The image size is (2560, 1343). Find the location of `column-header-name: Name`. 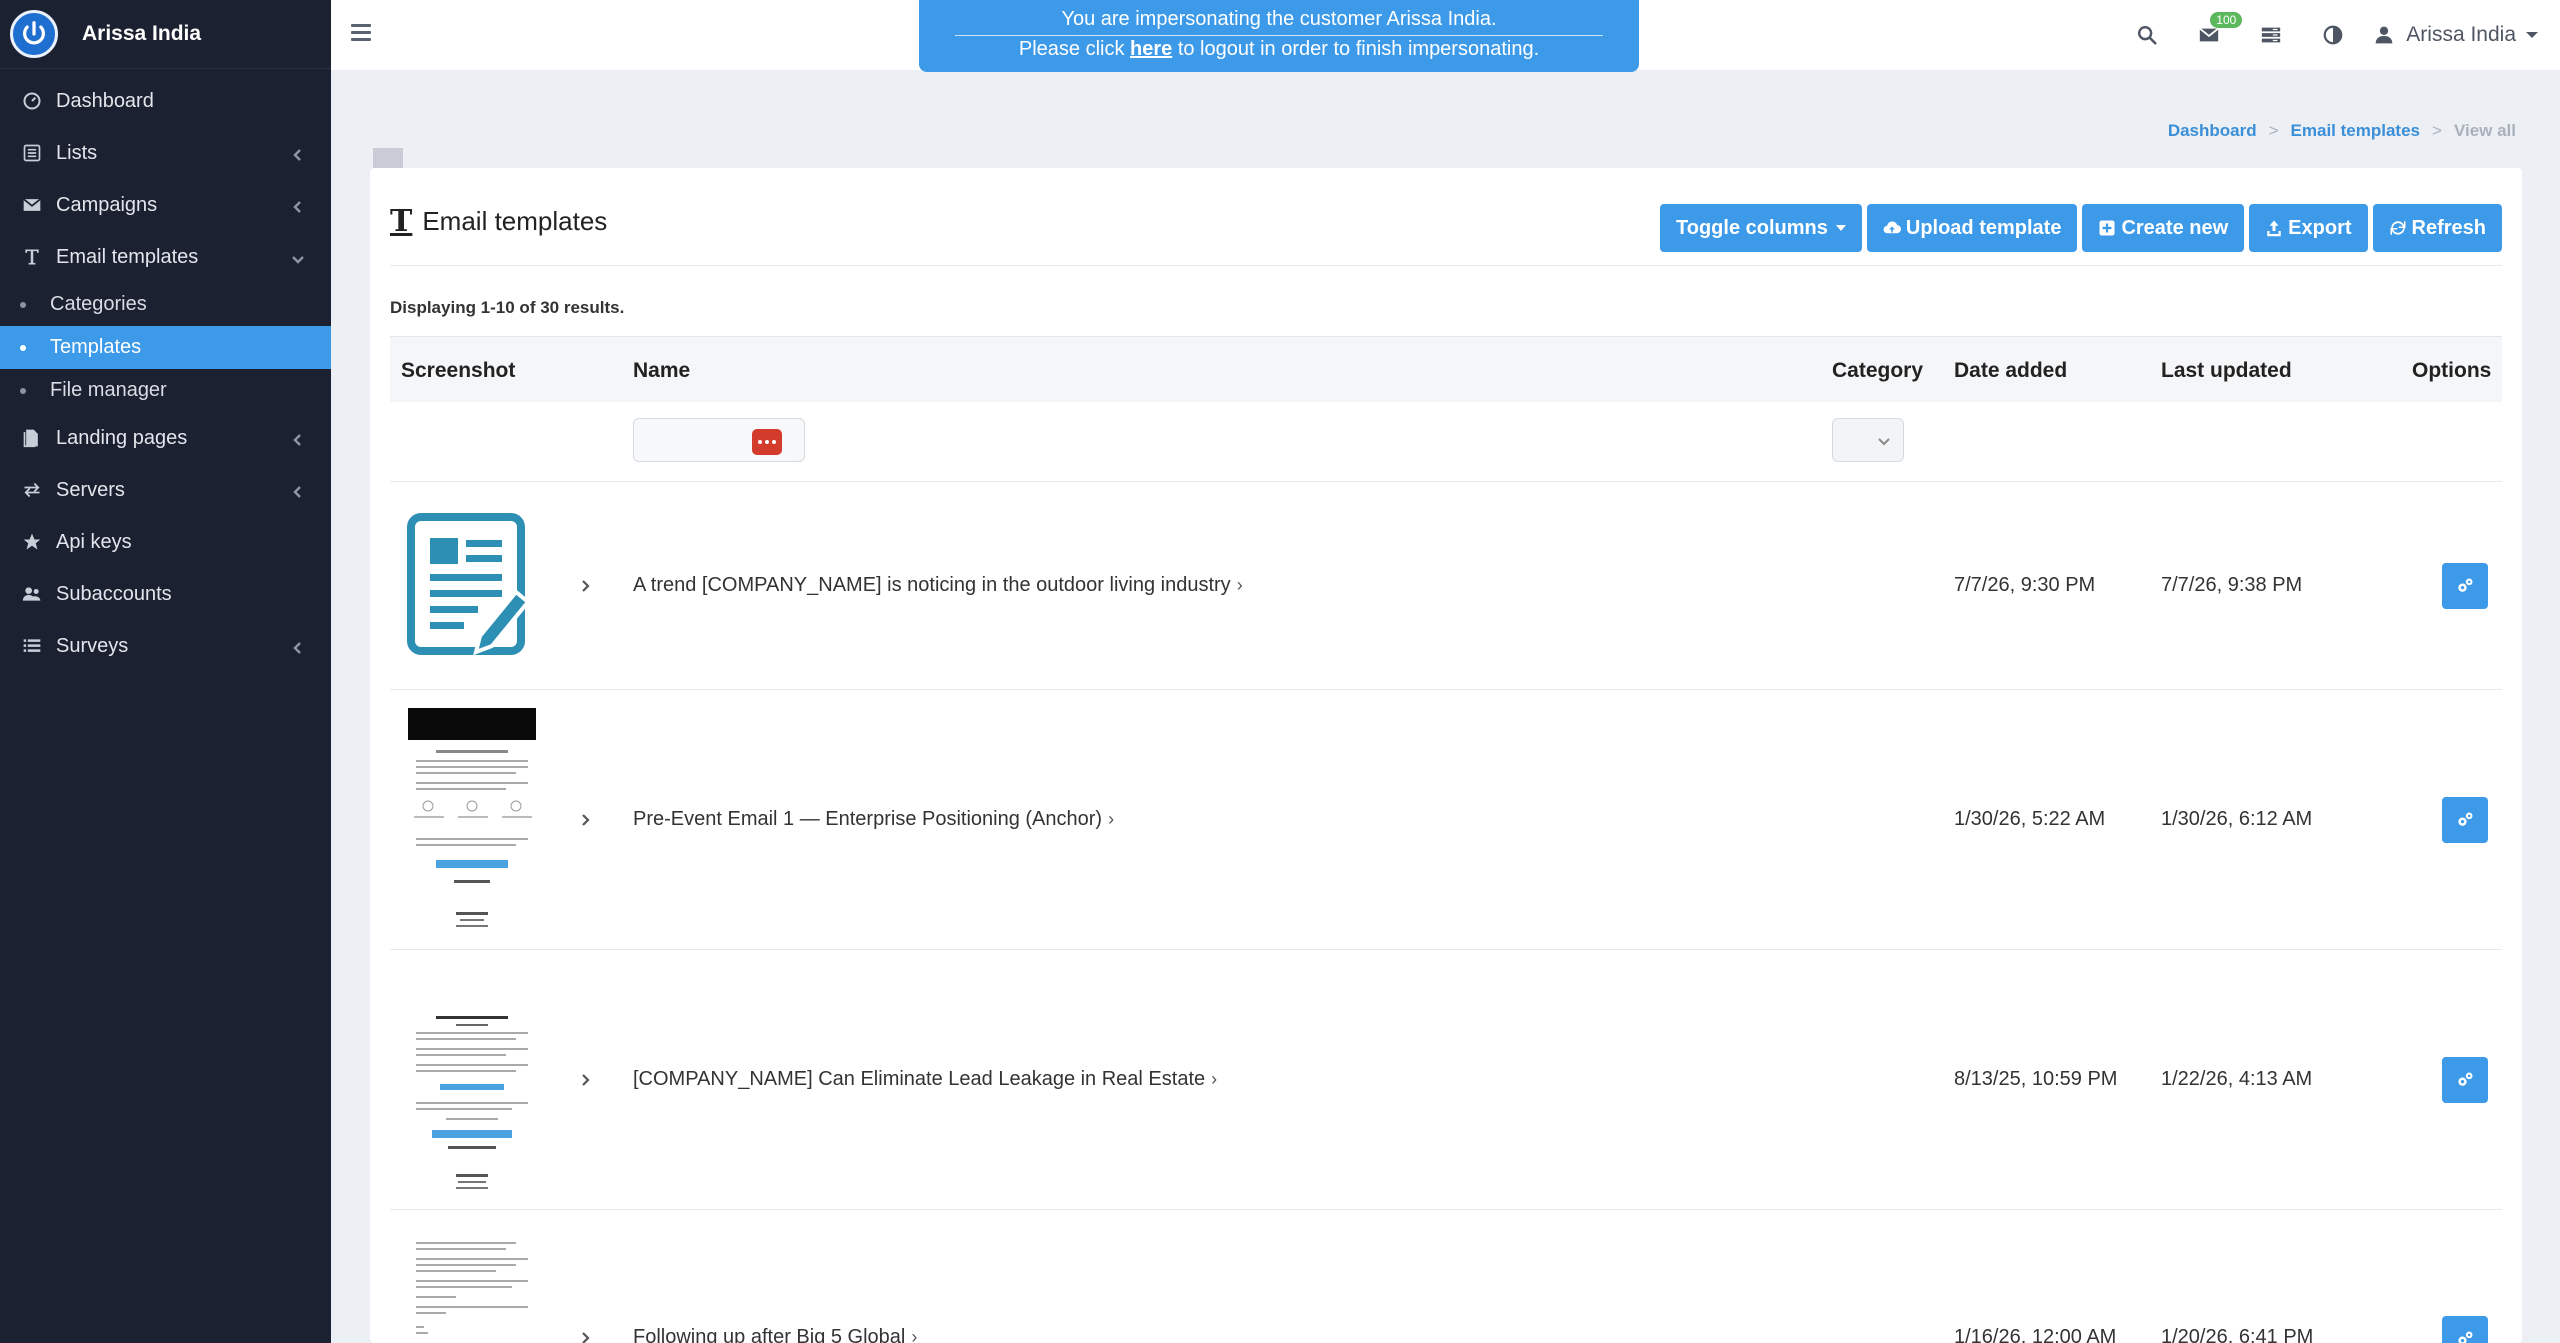

column-header-name: Name is located at coordinates (661, 371).